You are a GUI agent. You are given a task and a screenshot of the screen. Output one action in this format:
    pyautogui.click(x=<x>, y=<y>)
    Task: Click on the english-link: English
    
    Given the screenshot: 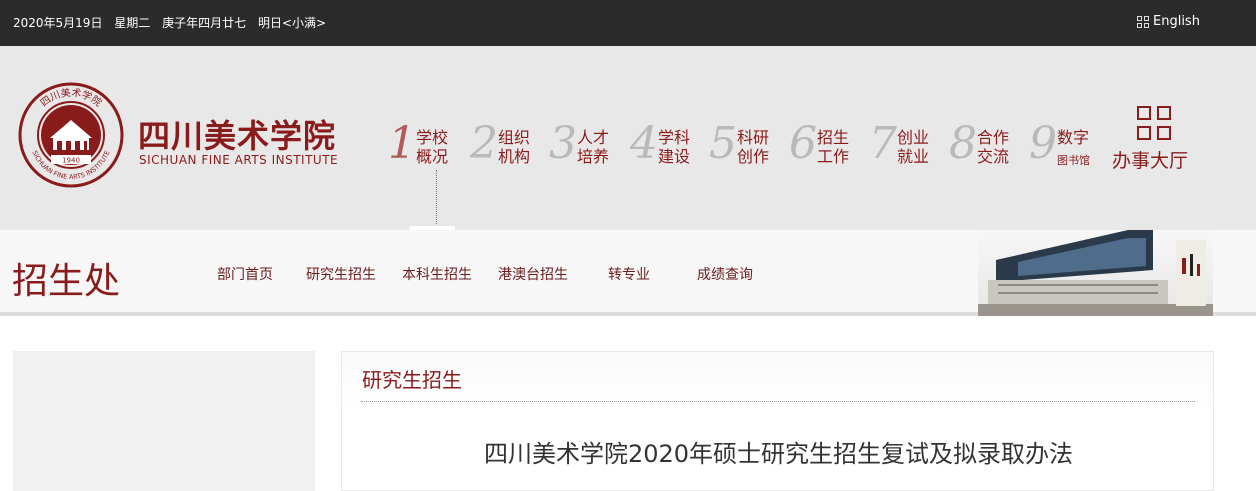 What is the action you would take?
    pyautogui.click(x=1168, y=21)
    